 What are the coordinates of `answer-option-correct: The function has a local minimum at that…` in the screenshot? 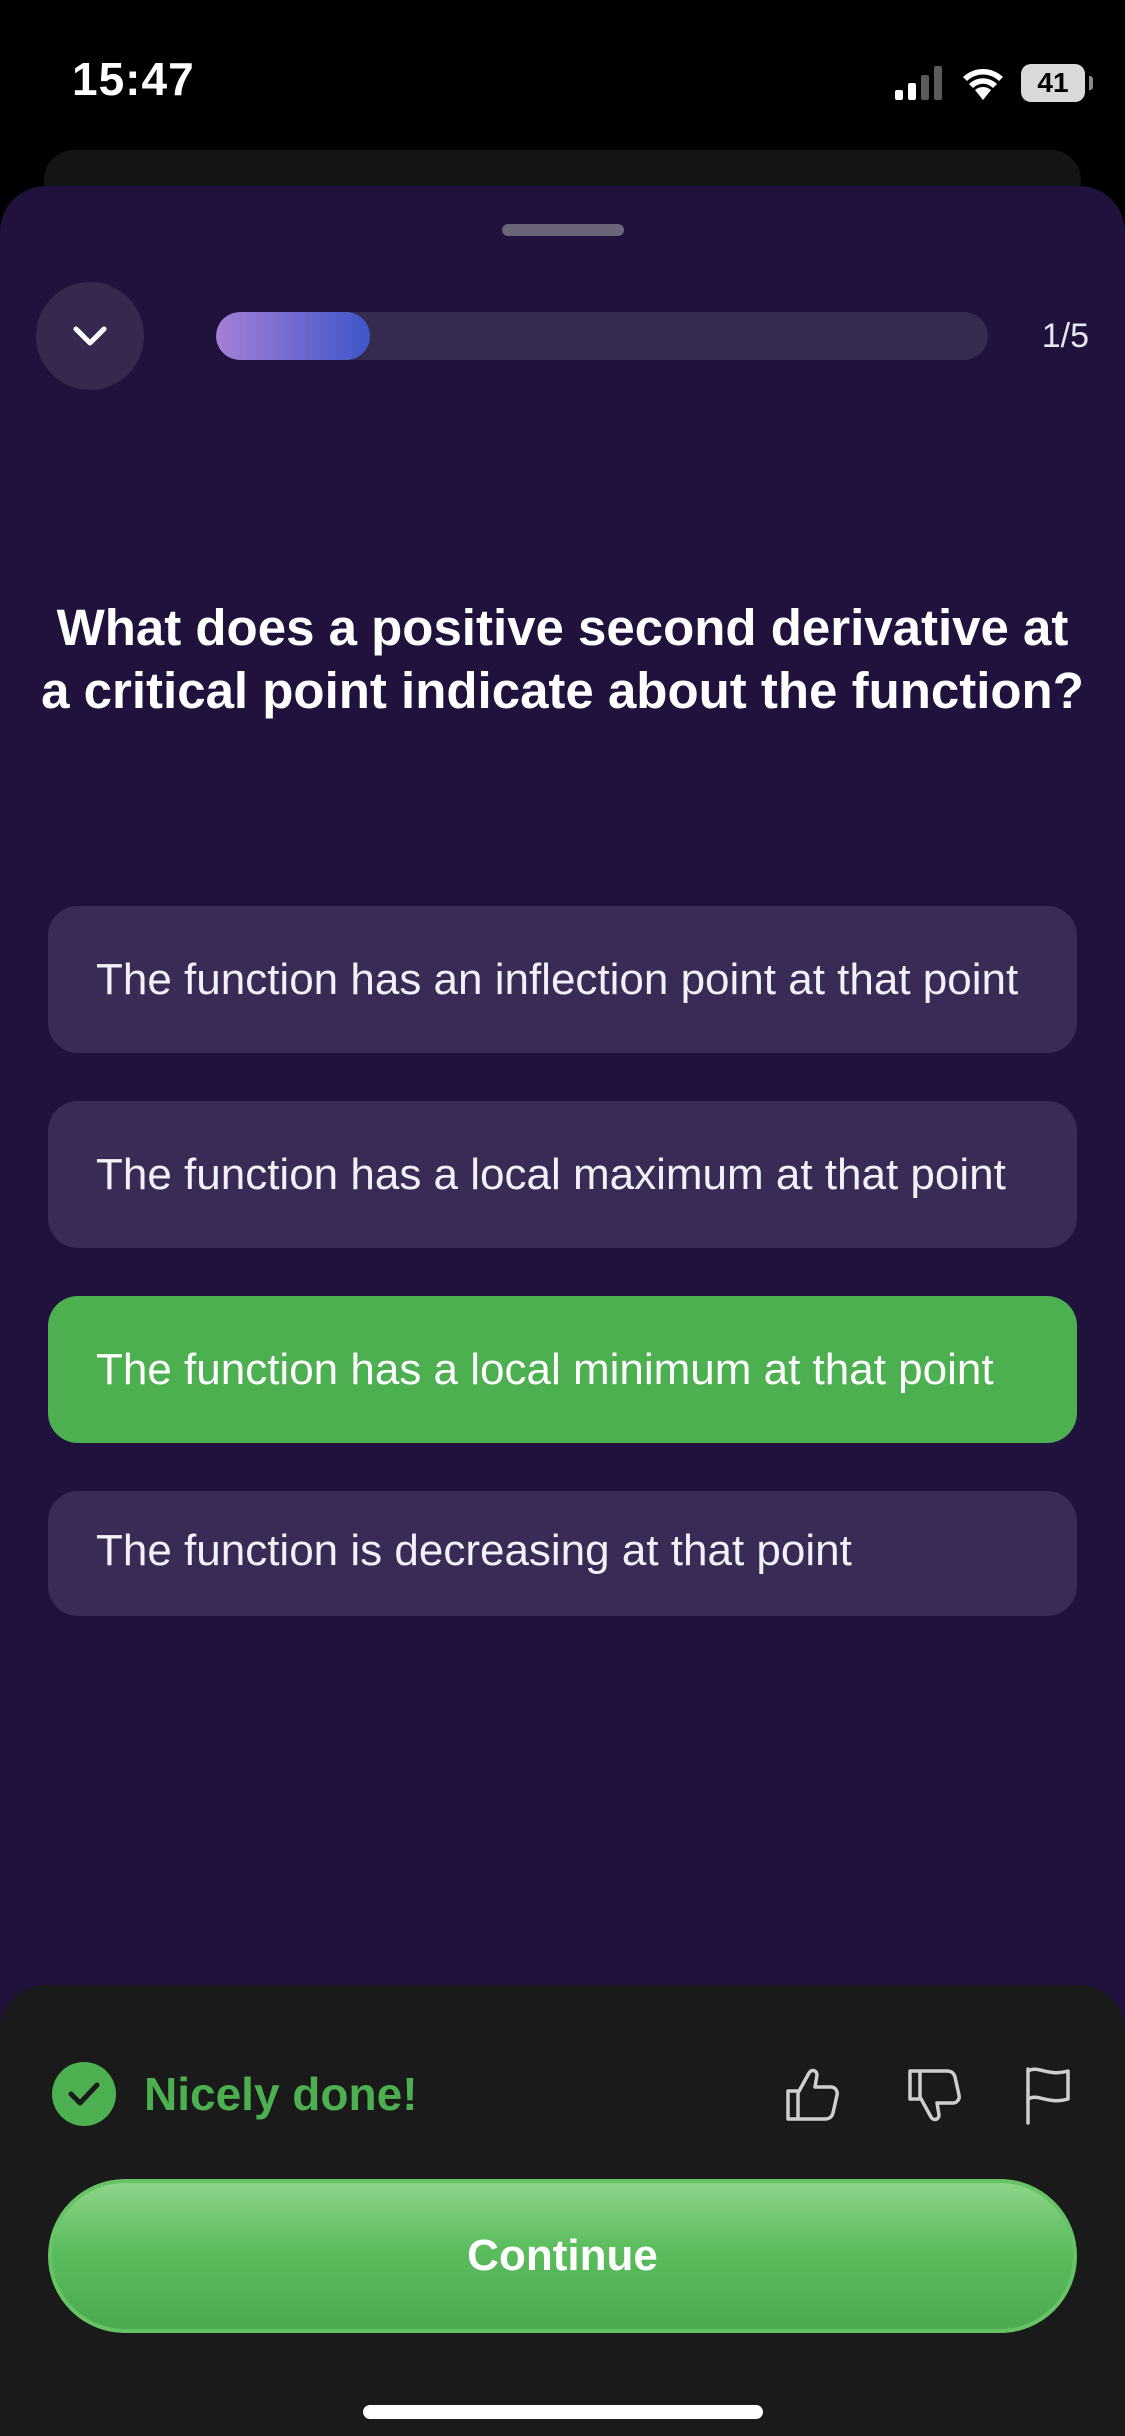 It's located at (562, 1369).